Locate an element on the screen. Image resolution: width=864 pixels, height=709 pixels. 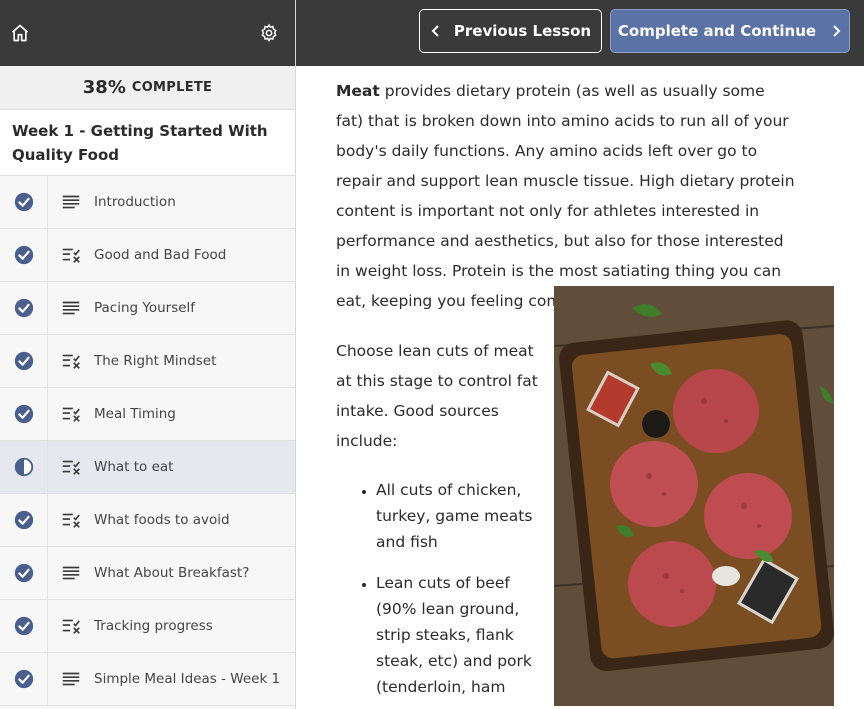
previous-lesson-label: Previous Lesson is located at coordinates (522, 31).